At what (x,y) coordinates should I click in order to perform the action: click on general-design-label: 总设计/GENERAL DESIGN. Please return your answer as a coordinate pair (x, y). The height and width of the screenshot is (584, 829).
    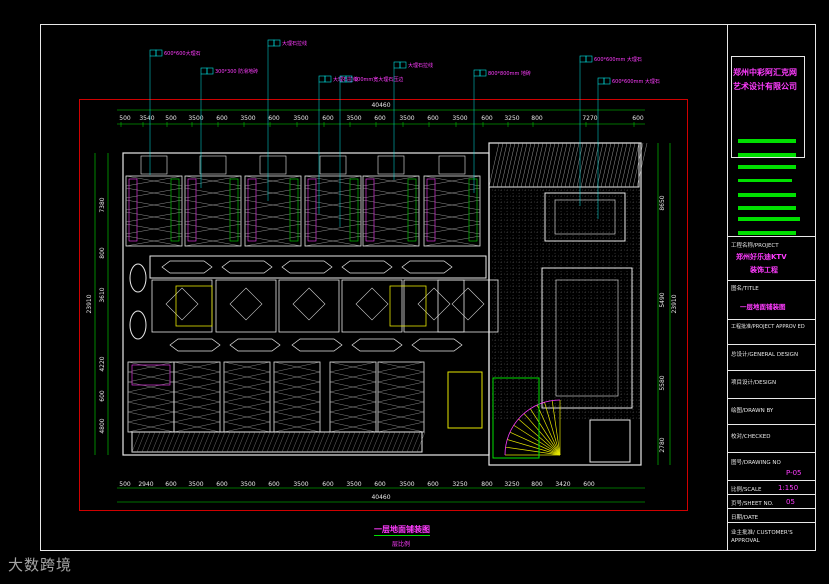
    Looking at the image, I should click on (765, 355).